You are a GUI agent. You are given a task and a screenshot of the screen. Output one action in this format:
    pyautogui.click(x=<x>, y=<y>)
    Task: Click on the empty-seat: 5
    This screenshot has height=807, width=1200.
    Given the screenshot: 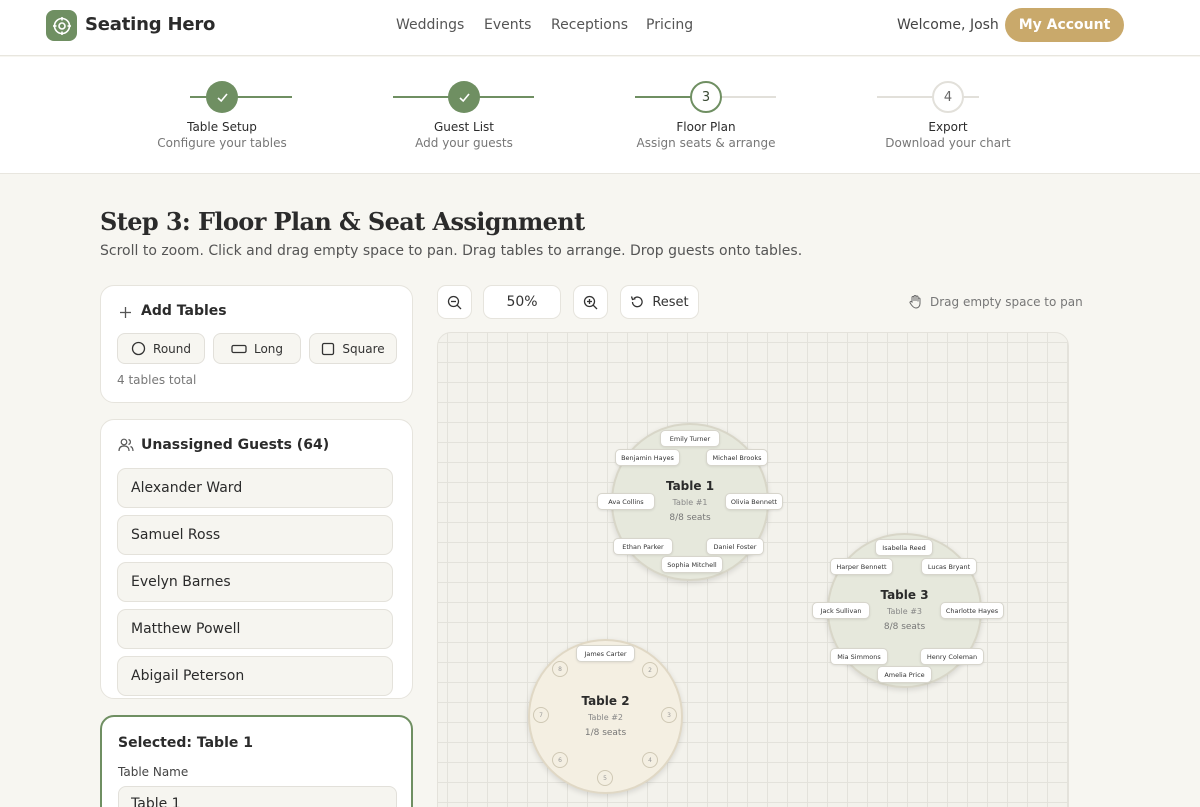 What is the action you would take?
    pyautogui.click(x=605, y=778)
    